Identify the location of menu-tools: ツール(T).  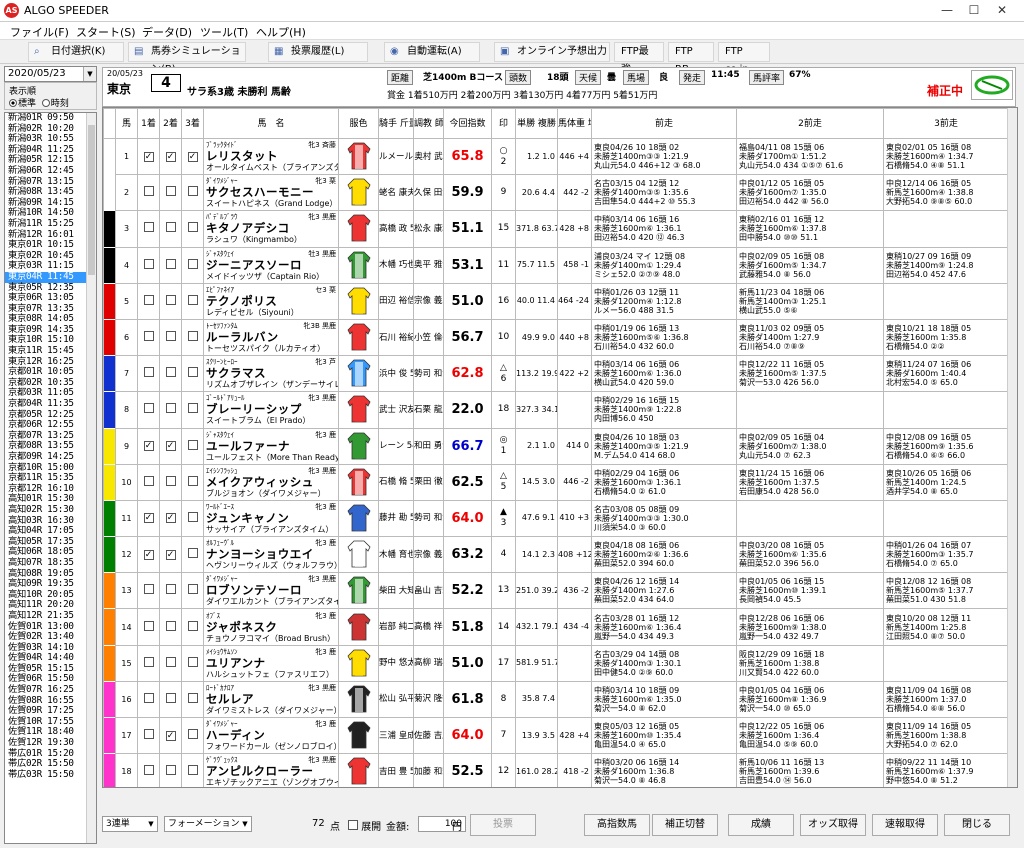
(224, 32).